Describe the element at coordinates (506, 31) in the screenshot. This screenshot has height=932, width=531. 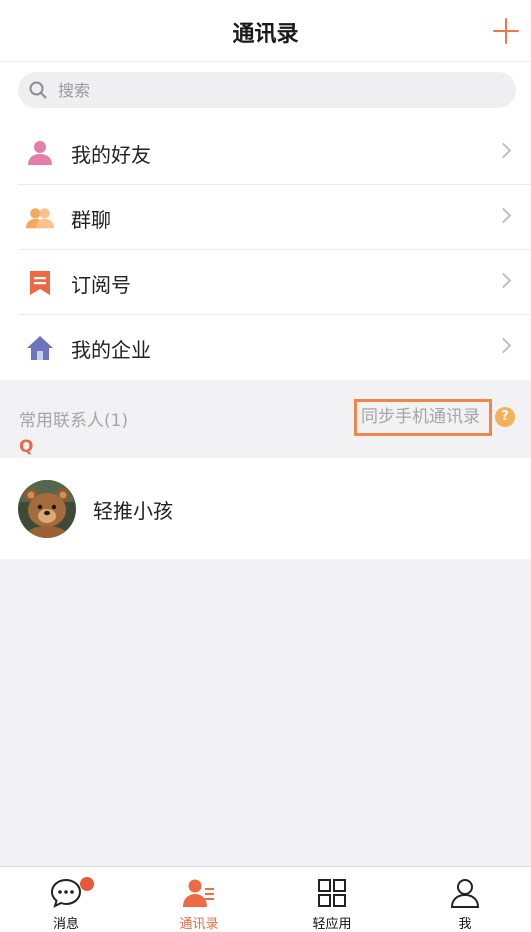
I see `plus-icon` at that location.